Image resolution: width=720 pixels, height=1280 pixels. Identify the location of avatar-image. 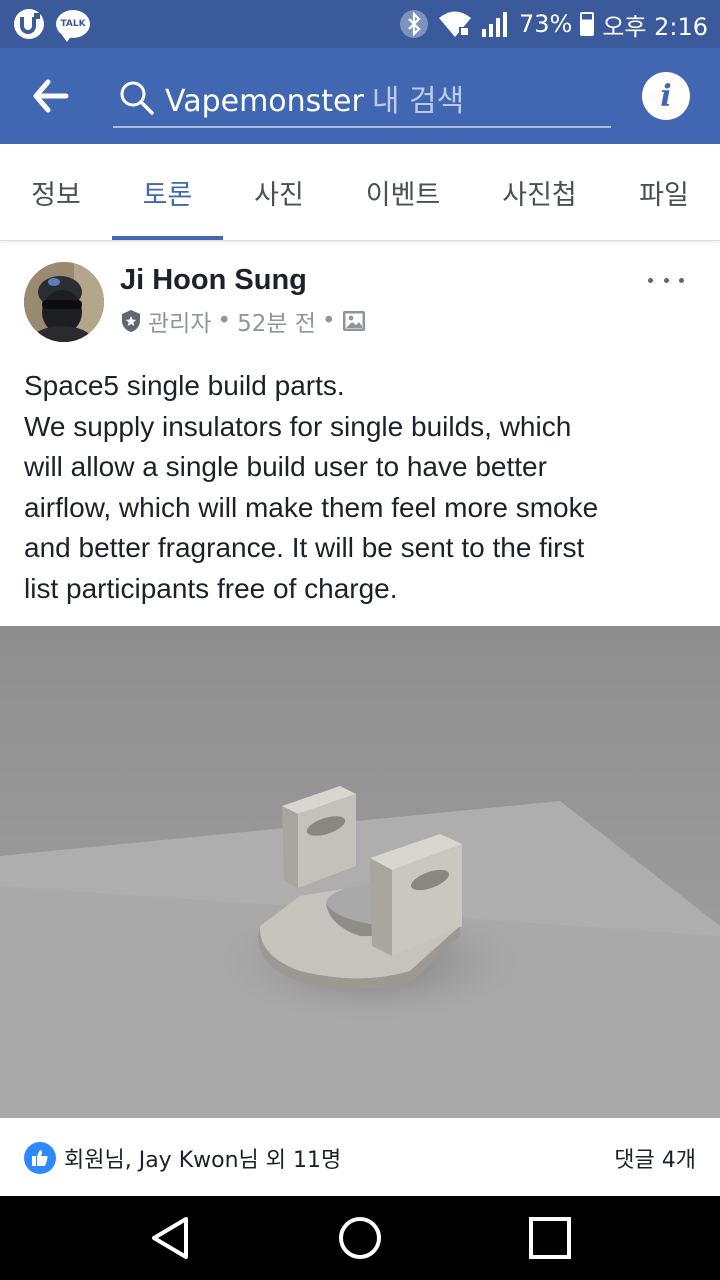
(64, 302).